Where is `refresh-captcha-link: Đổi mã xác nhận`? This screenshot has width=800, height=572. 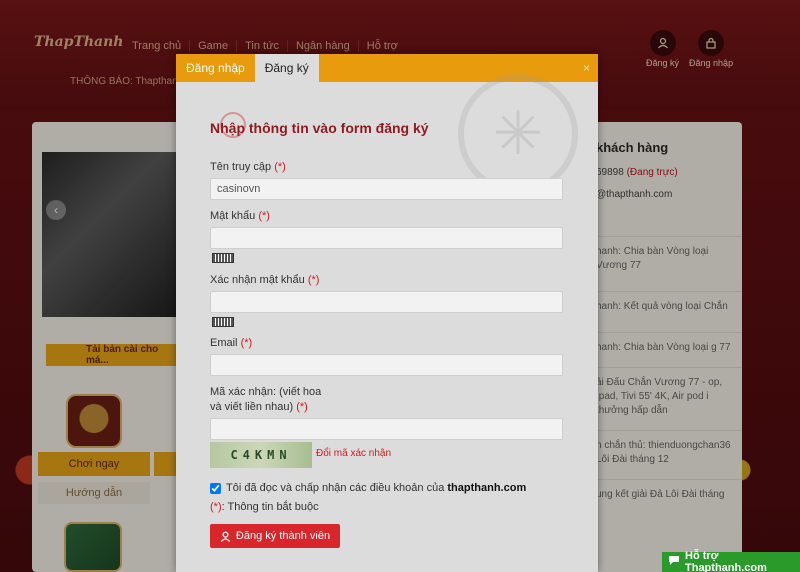 refresh-captcha-link: Đổi mã xác nhận is located at coordinates (353, 453).